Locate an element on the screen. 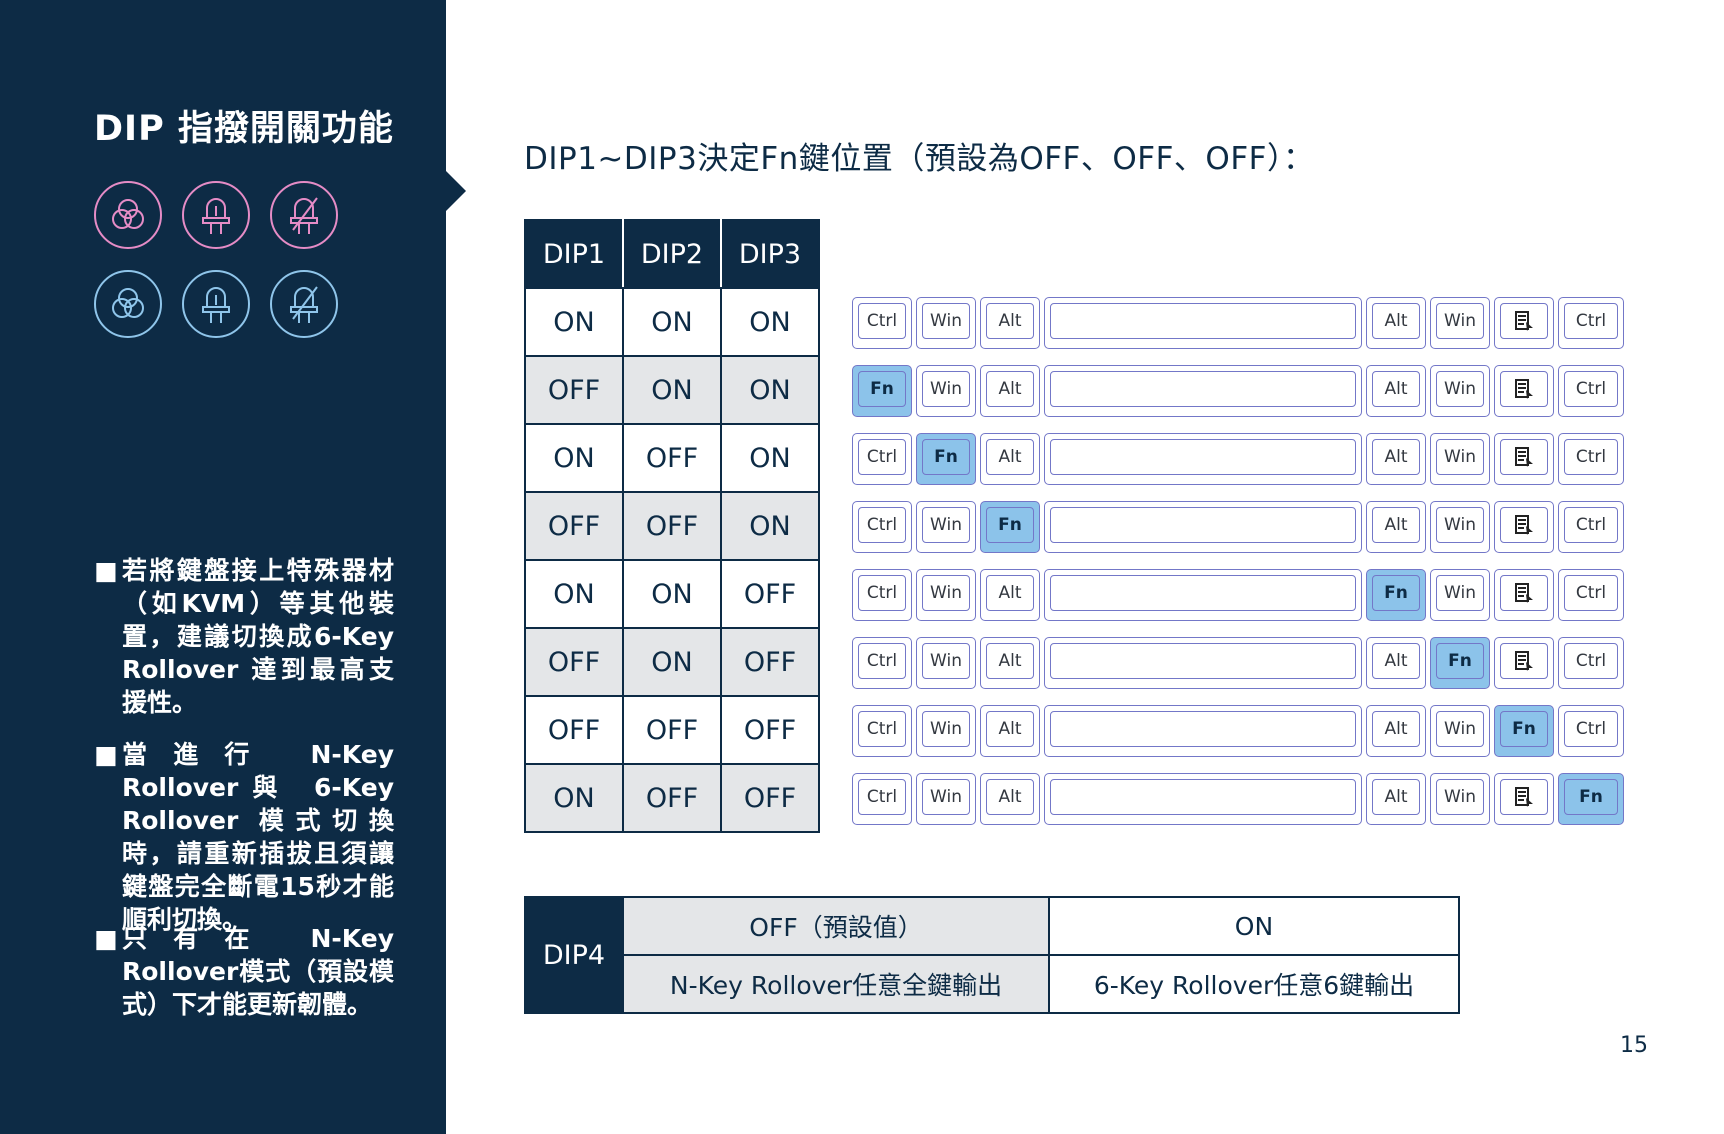 This screenshot has width=1724, height=1134. dip4-label: DIP4 is located at coordinates (574, 955).